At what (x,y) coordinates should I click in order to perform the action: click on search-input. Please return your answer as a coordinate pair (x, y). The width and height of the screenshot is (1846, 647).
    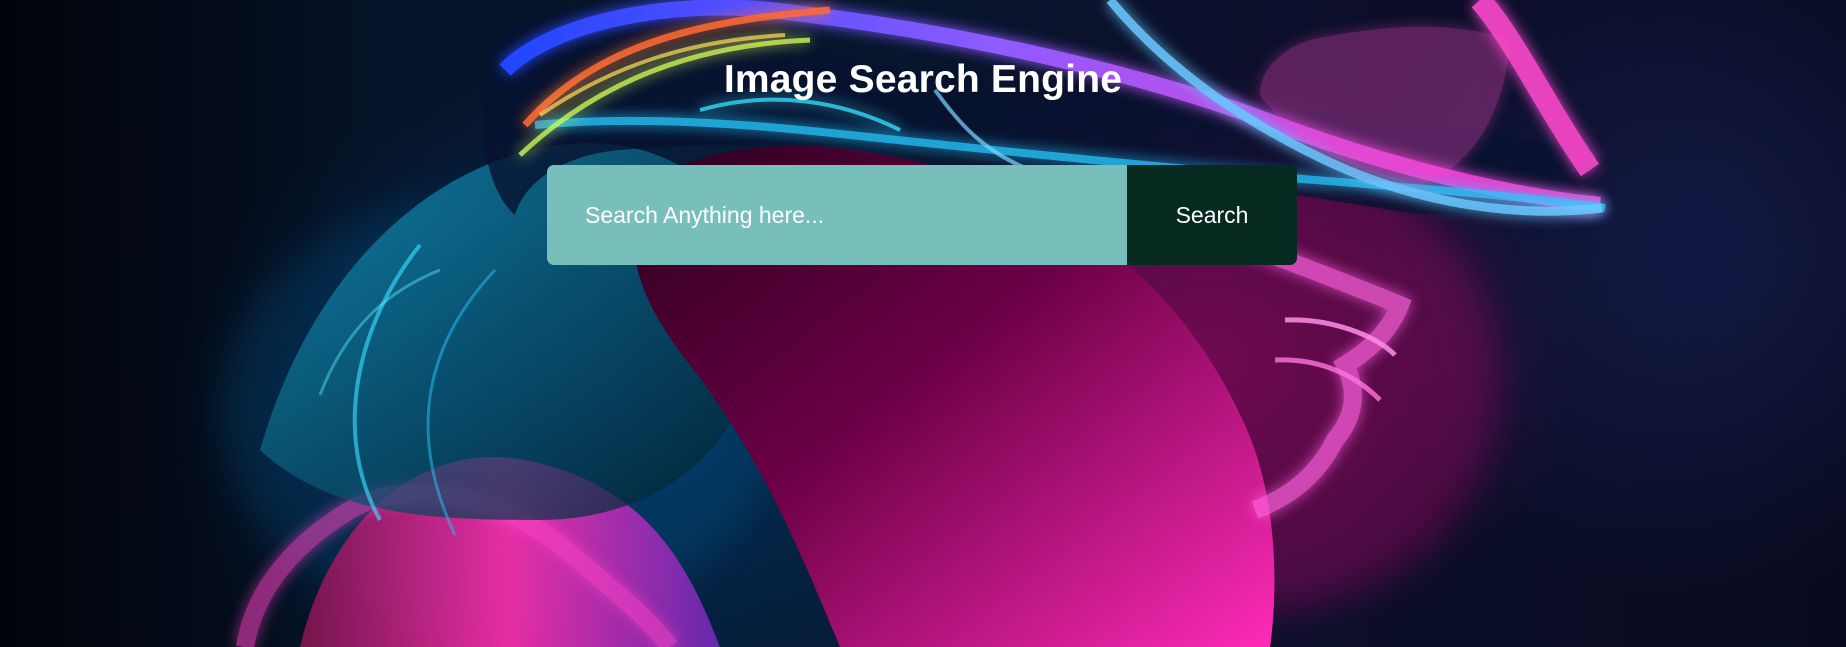
    Looking at the image, I should click on (837, 215).